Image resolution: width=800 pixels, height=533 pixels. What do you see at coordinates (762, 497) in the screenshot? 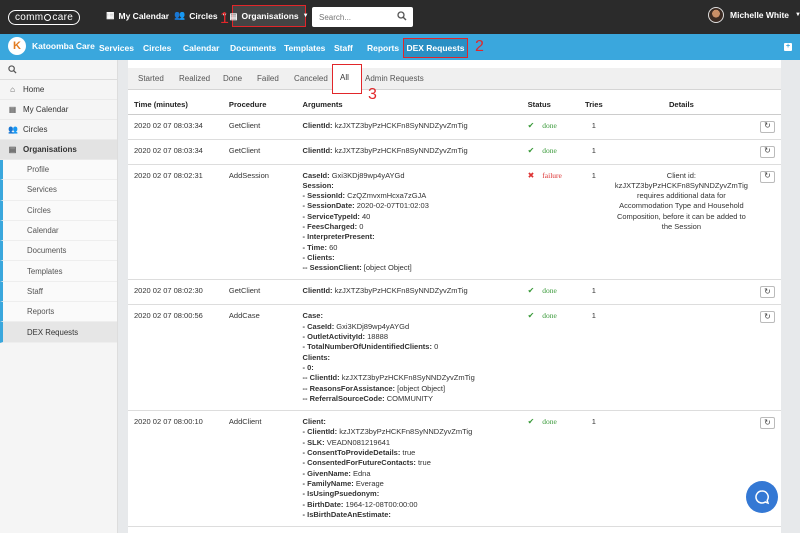
I see `chat-button` at bounding box center [762, 497].